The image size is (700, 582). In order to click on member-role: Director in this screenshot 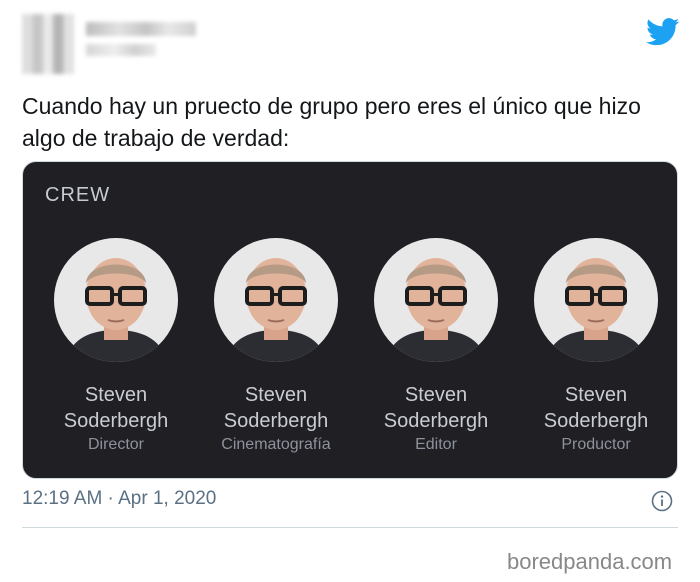, I will do `click(115, 444)`.